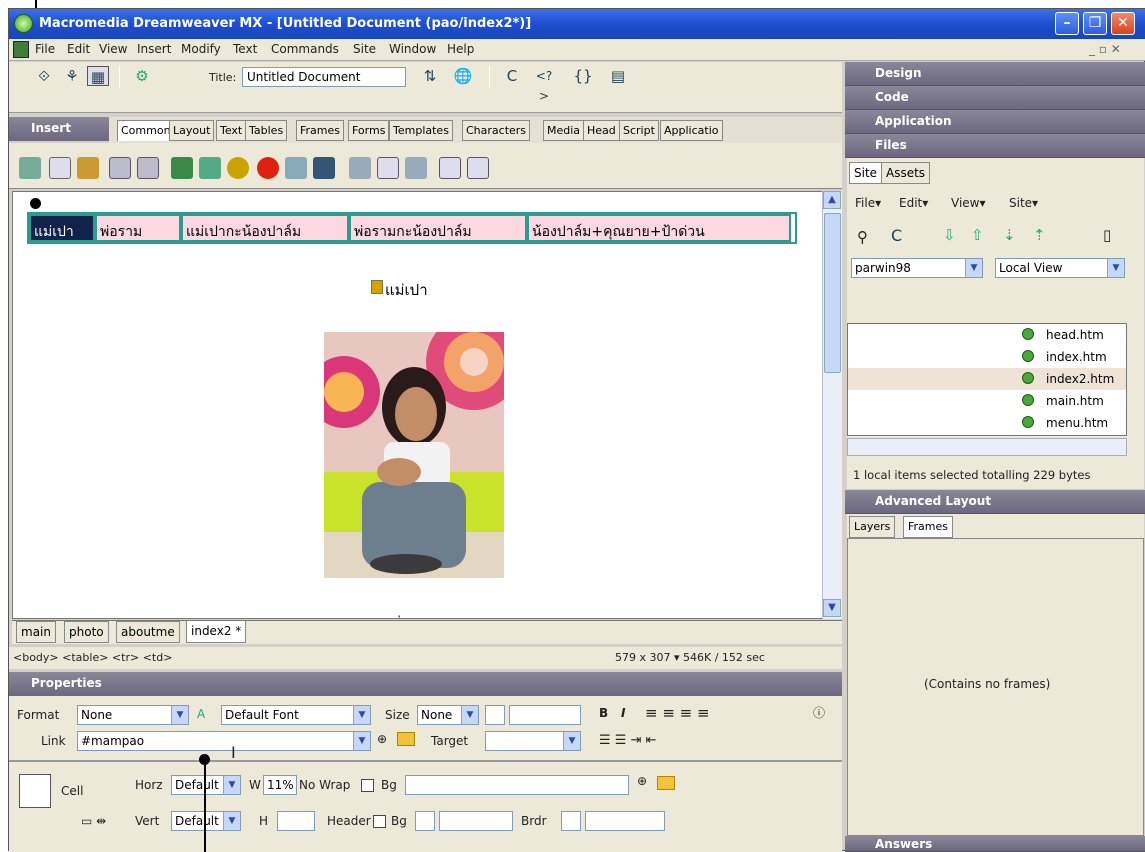  I want to click on split-view-icon: ⚘, so click(72, 76).